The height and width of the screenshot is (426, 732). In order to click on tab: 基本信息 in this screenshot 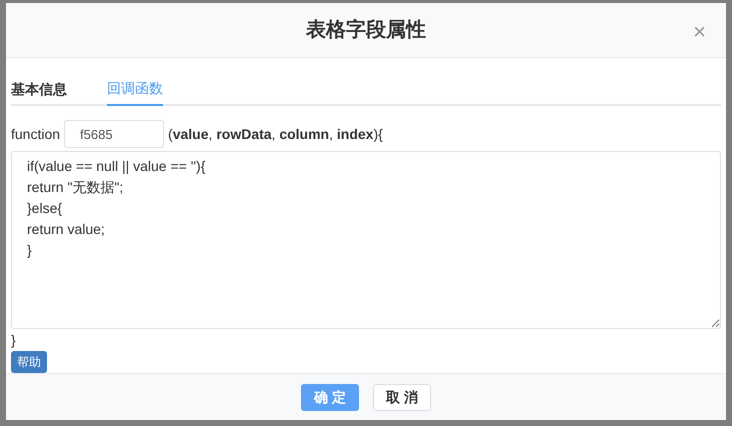, I will do `click(39, 89)`.